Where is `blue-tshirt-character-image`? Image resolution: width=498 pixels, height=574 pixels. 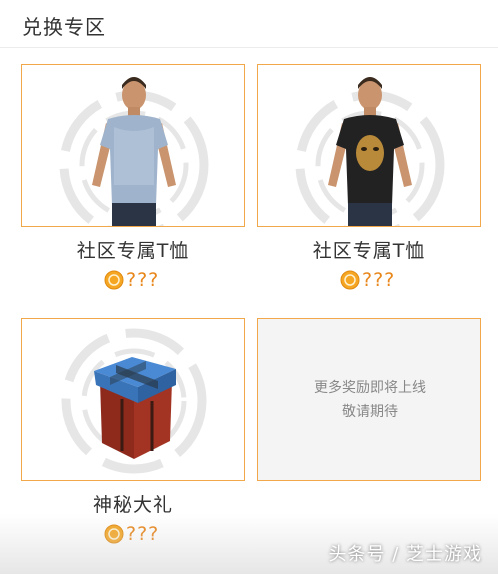 blue-tshirt-character-image is located at coordinates (134, 151).